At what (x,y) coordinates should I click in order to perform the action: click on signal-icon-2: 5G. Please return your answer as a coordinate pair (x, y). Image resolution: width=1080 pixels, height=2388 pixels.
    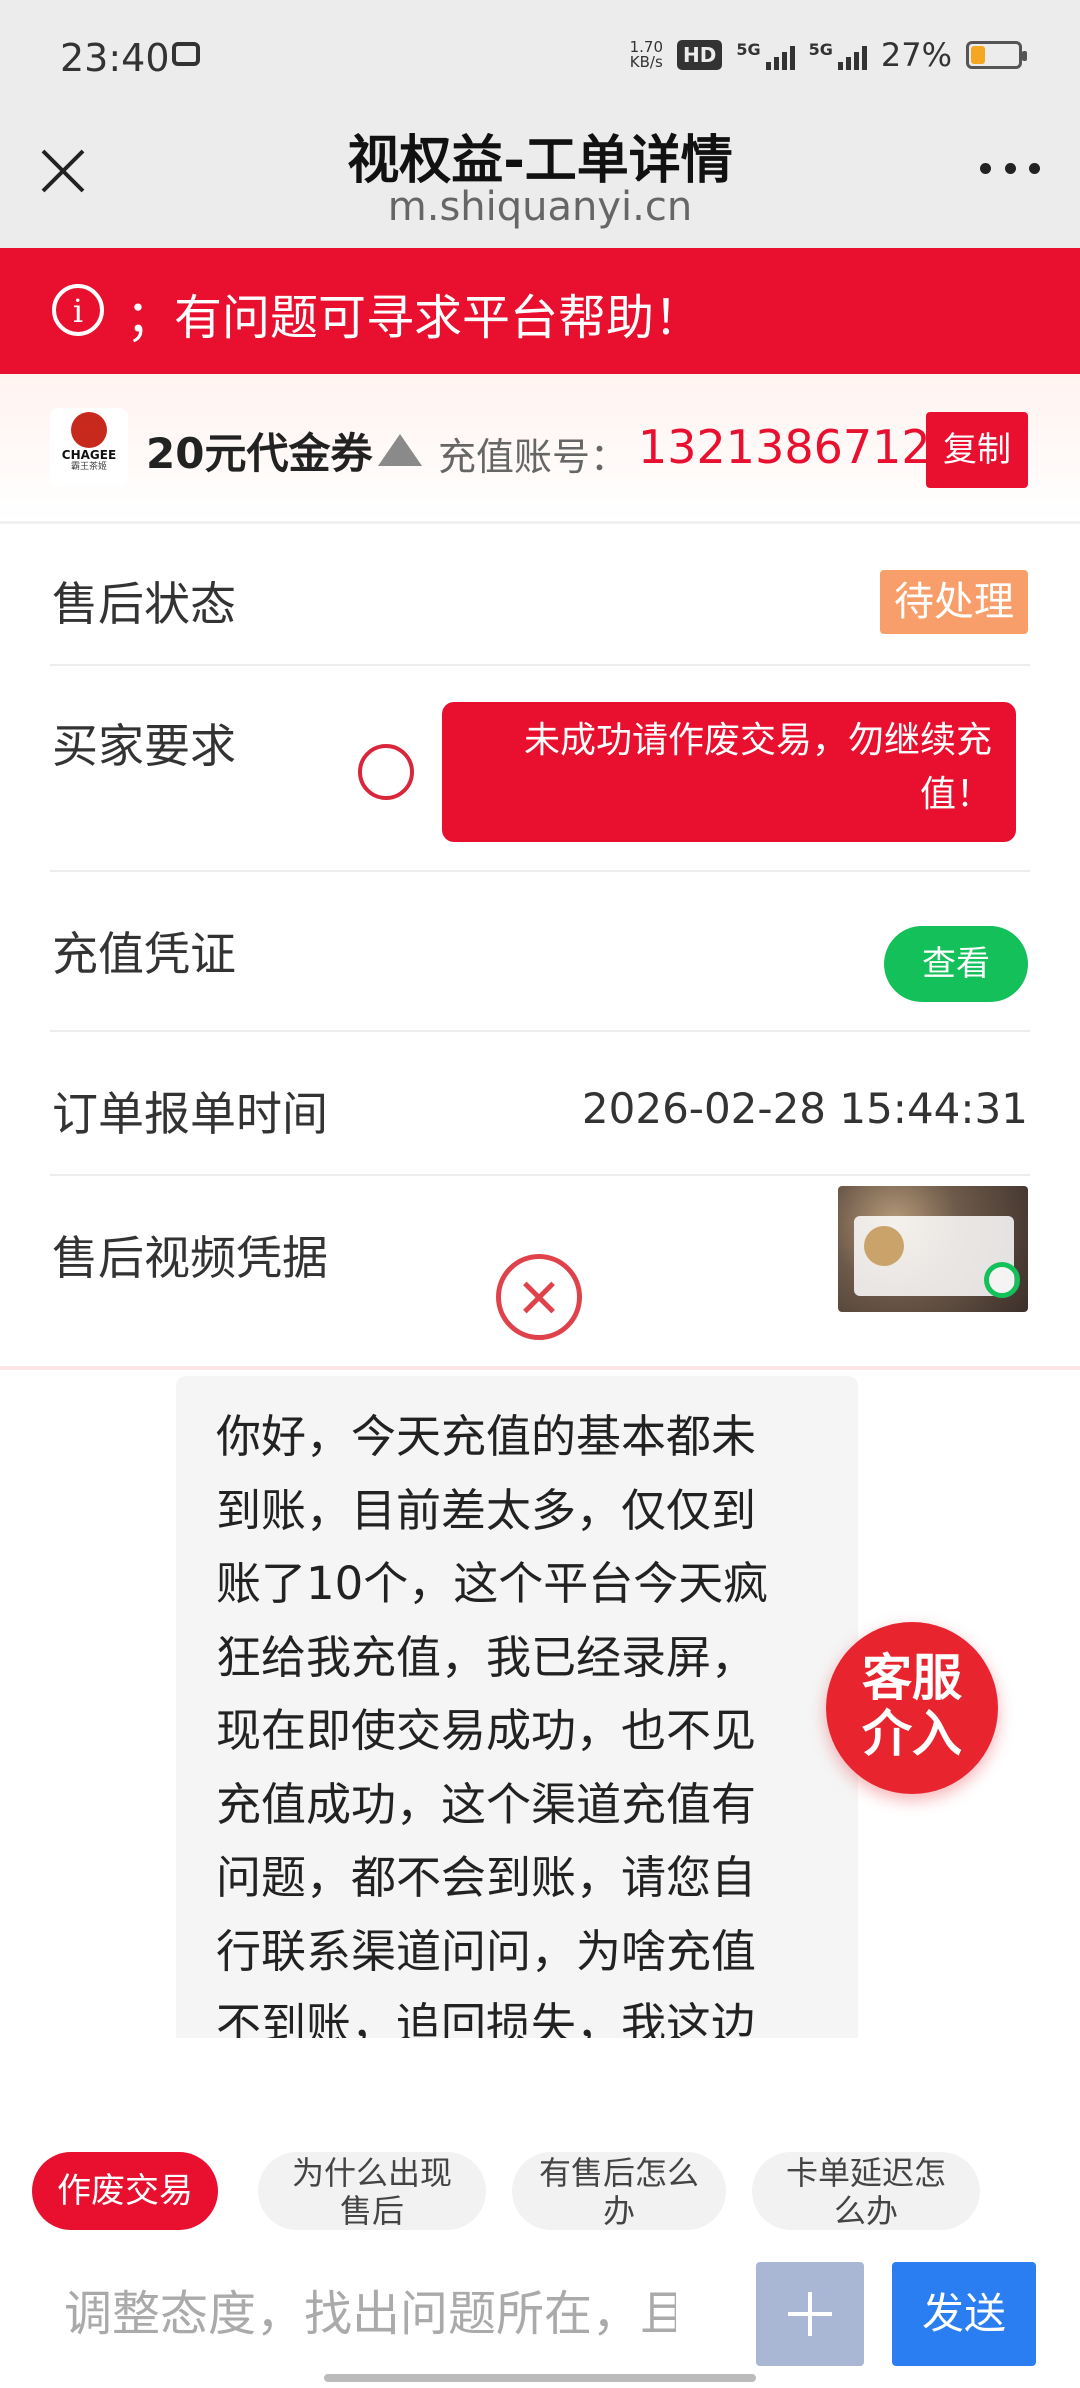
    Looking at the image, I should click on (838, 55).